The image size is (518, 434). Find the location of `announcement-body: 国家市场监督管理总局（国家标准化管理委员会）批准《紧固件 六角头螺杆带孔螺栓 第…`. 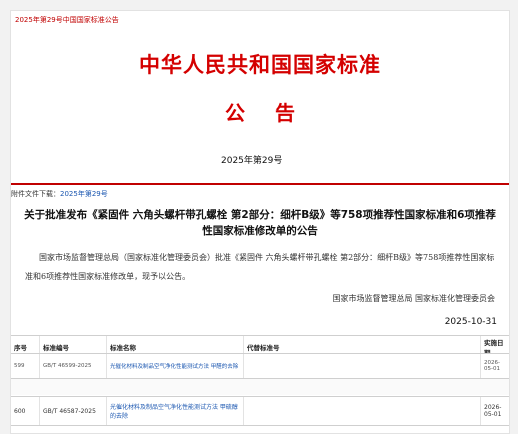

announcement-body: 国家市场监督管理总局（国家标准化管理委员会）批准《紧固件 六角头螺杆带孔螺栓 第… is located at coordinates (260, 267).